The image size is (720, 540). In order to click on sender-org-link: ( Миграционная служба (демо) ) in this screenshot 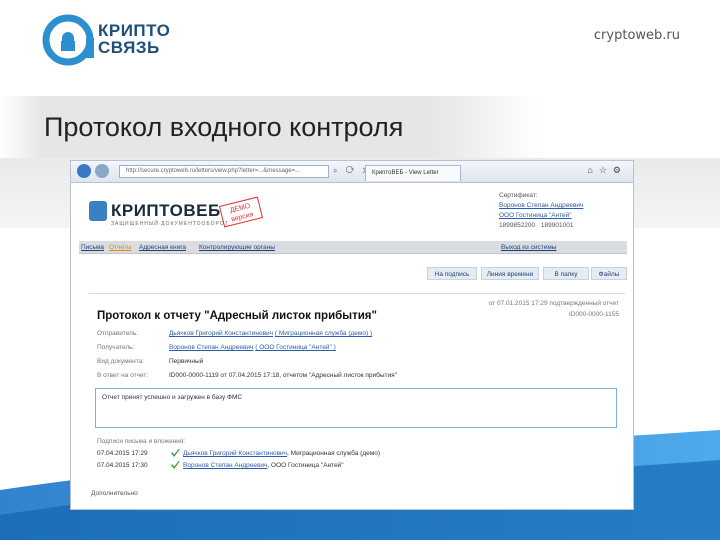, I will do `click(323, 333)`.